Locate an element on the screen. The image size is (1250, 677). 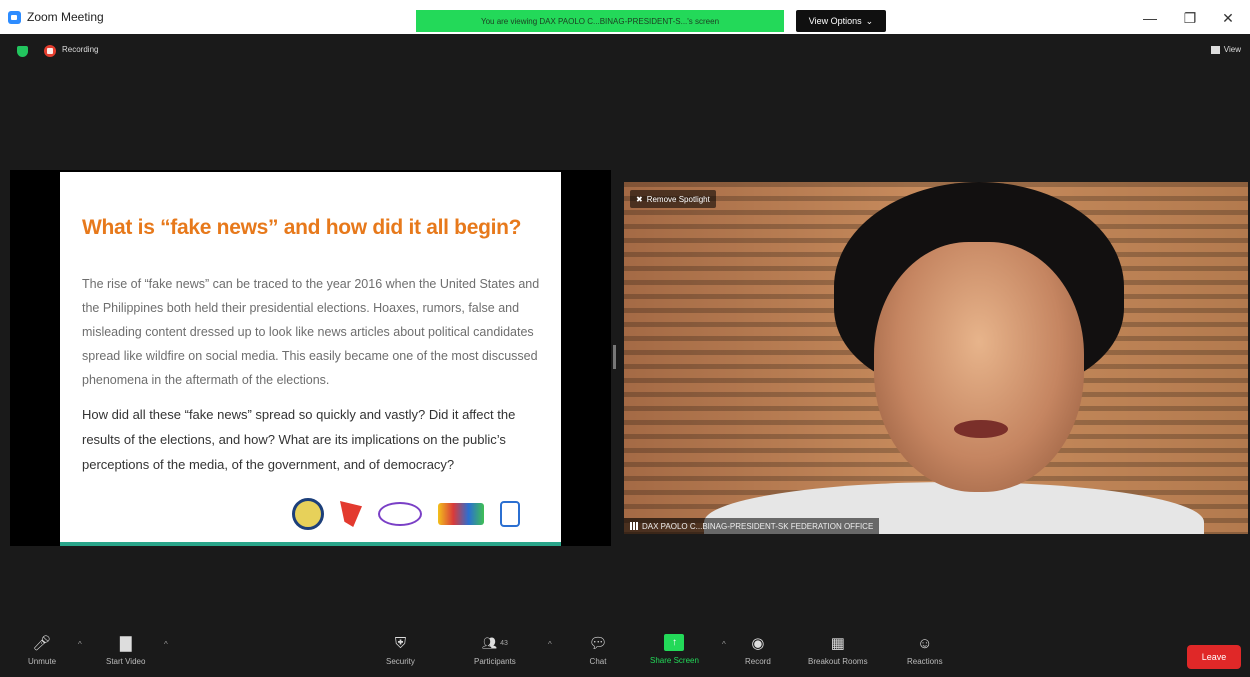
view-options-button: View Options ⌄ is located at coordinates (841, 21).